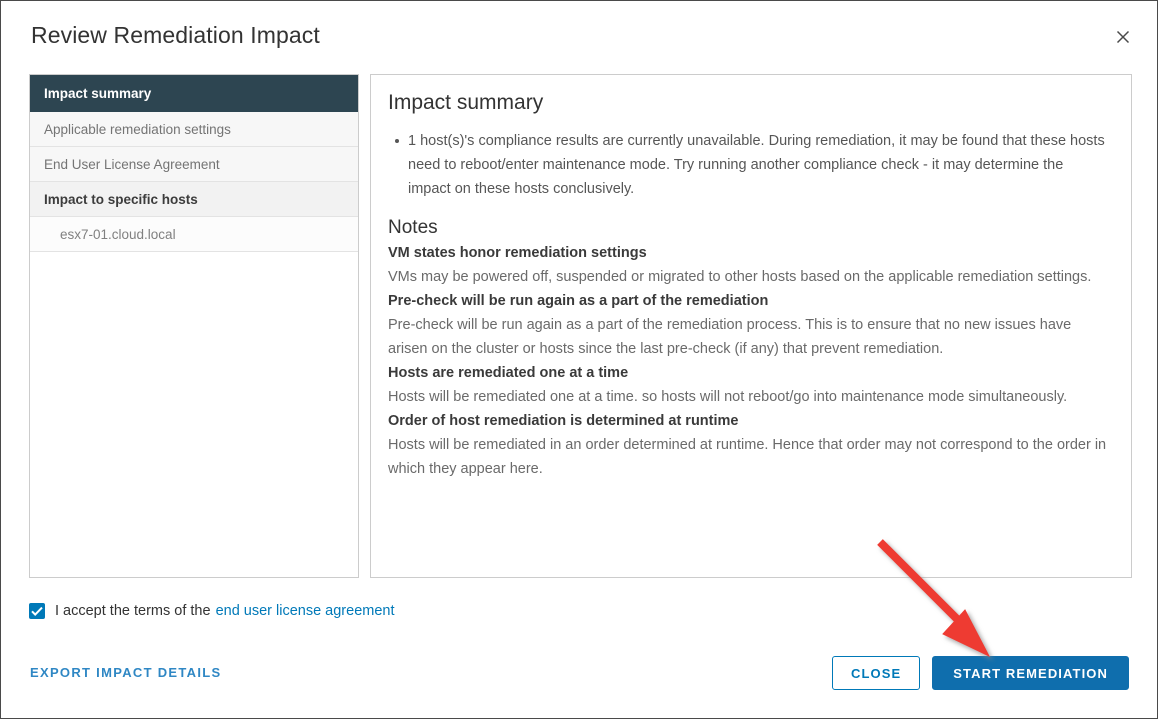 Image resolution: width=1160 pixels, height=721 pixels. What do you see at coordinates (413, 227) in the screenshot?
I see `notes-title: Notes` at bounding box center [413, 227].